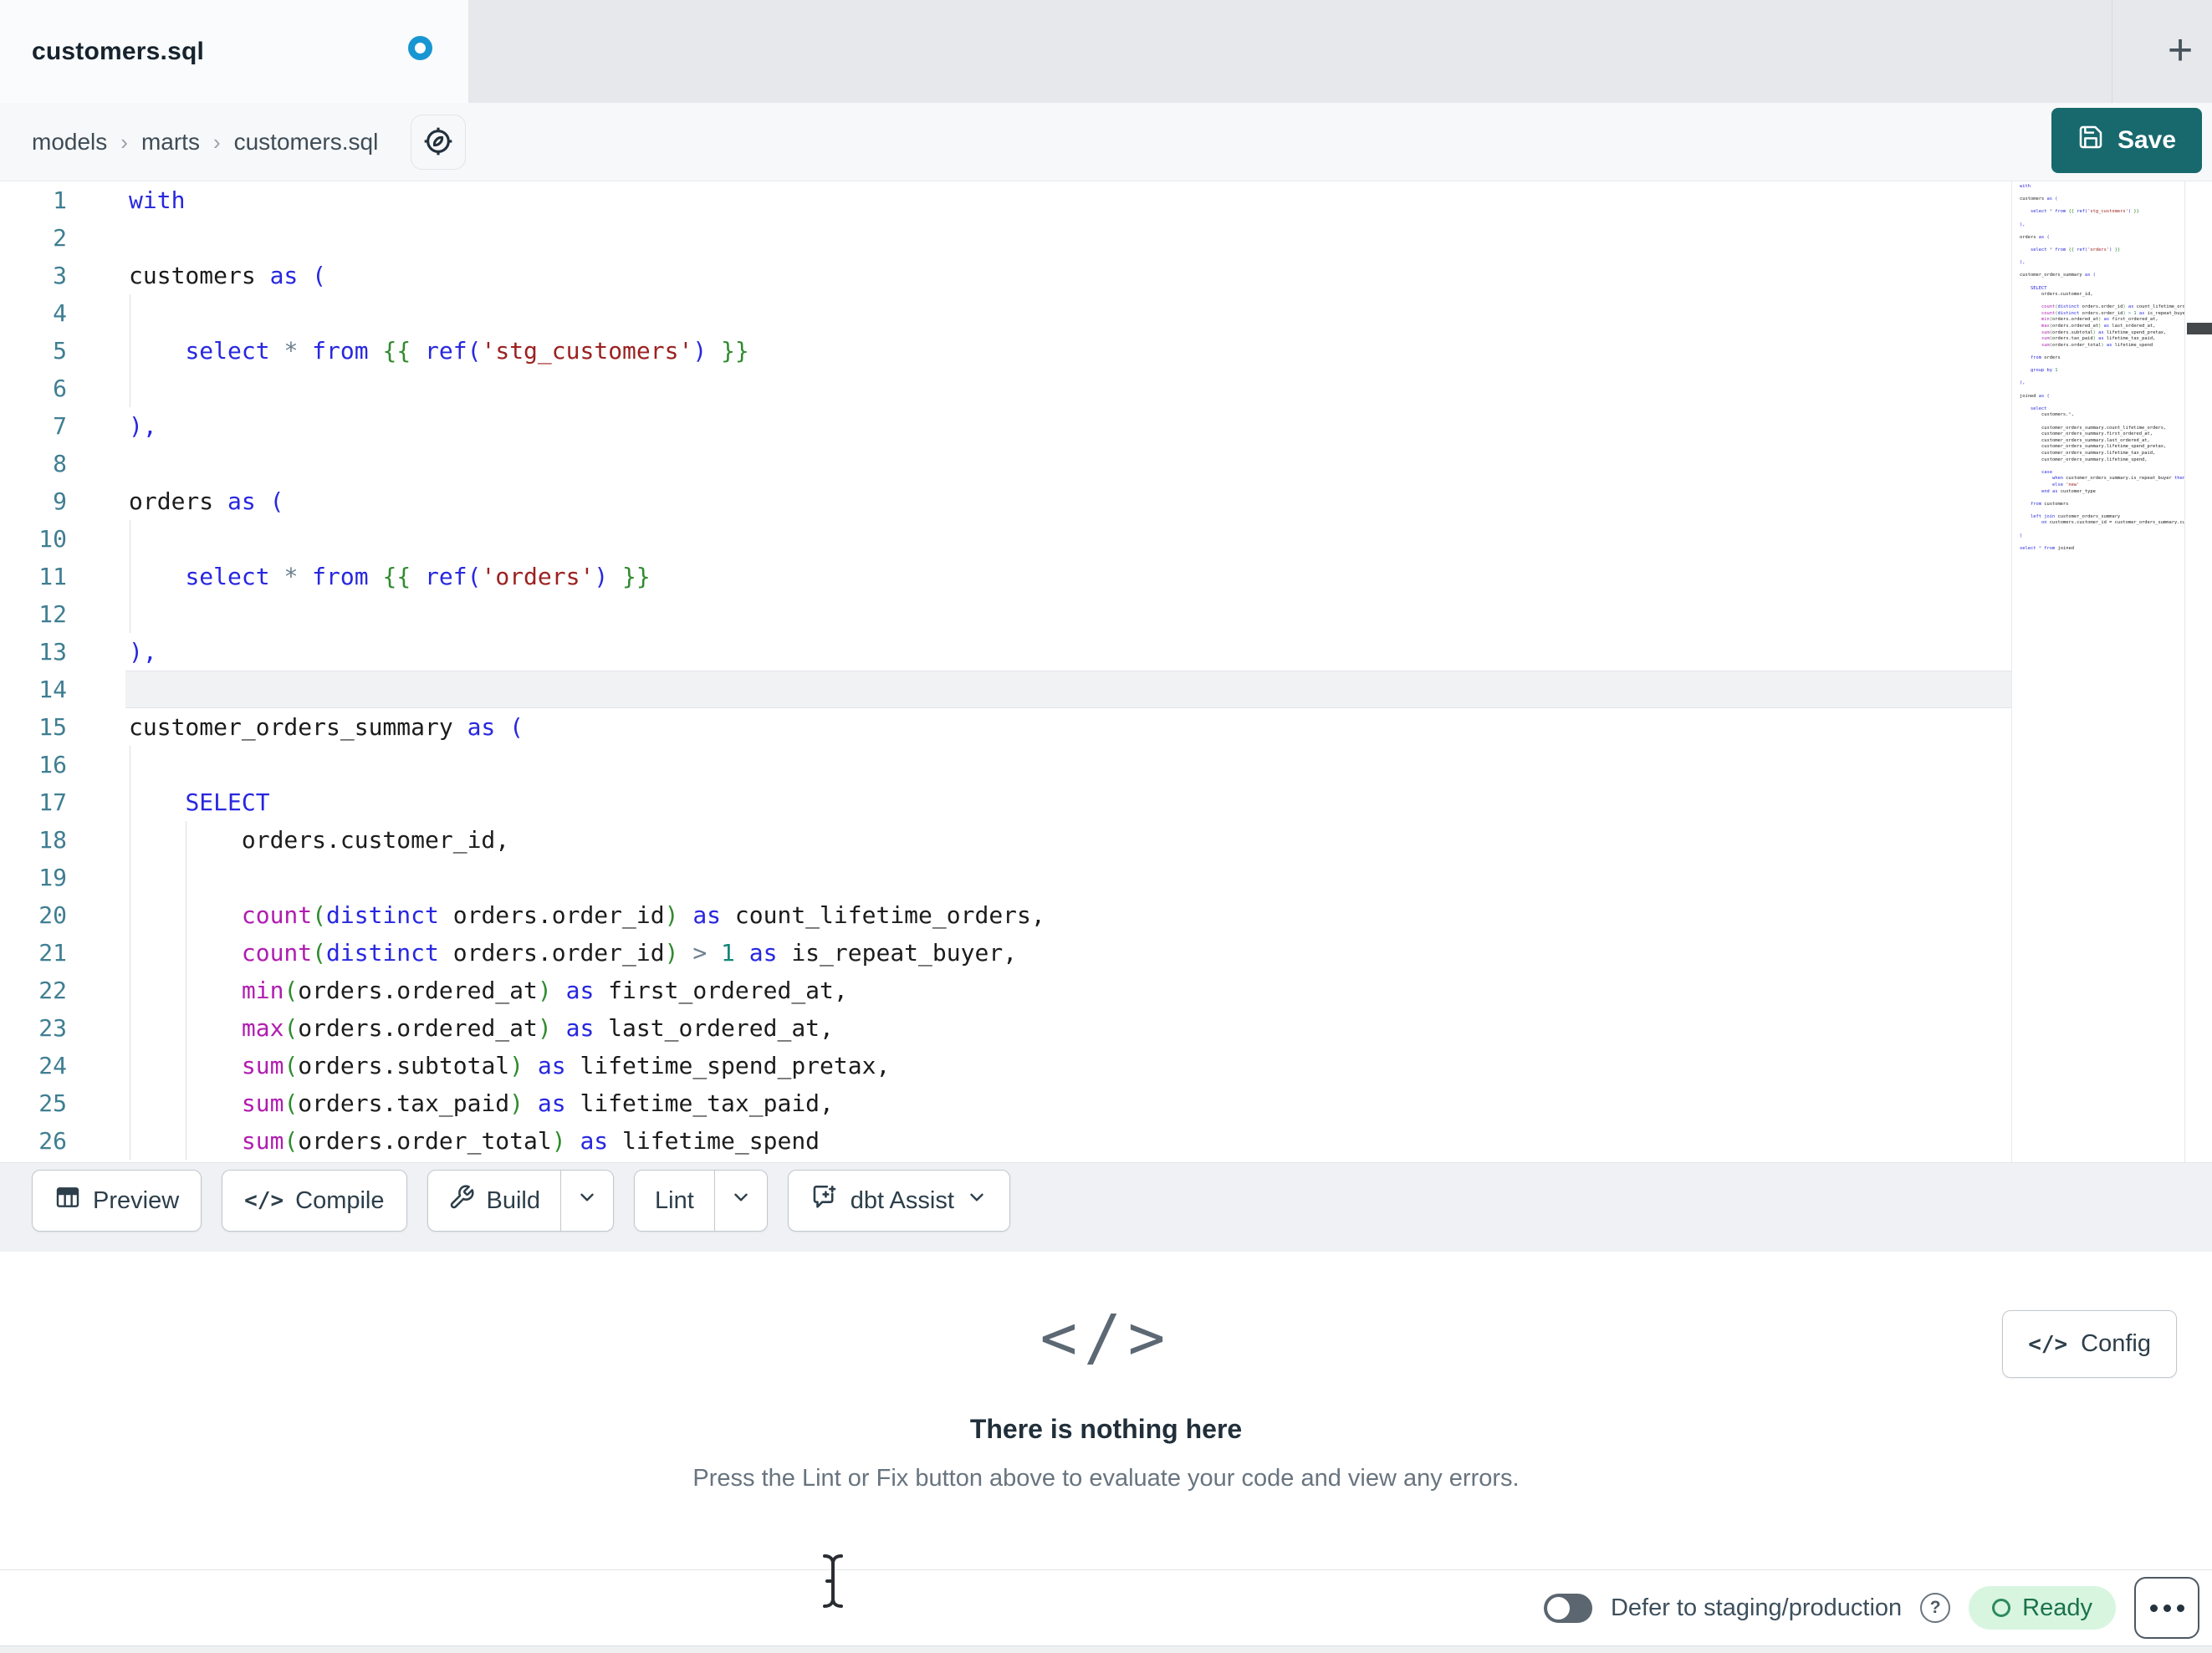  I want to click on code-line-2: 2, so click(1006, 238).